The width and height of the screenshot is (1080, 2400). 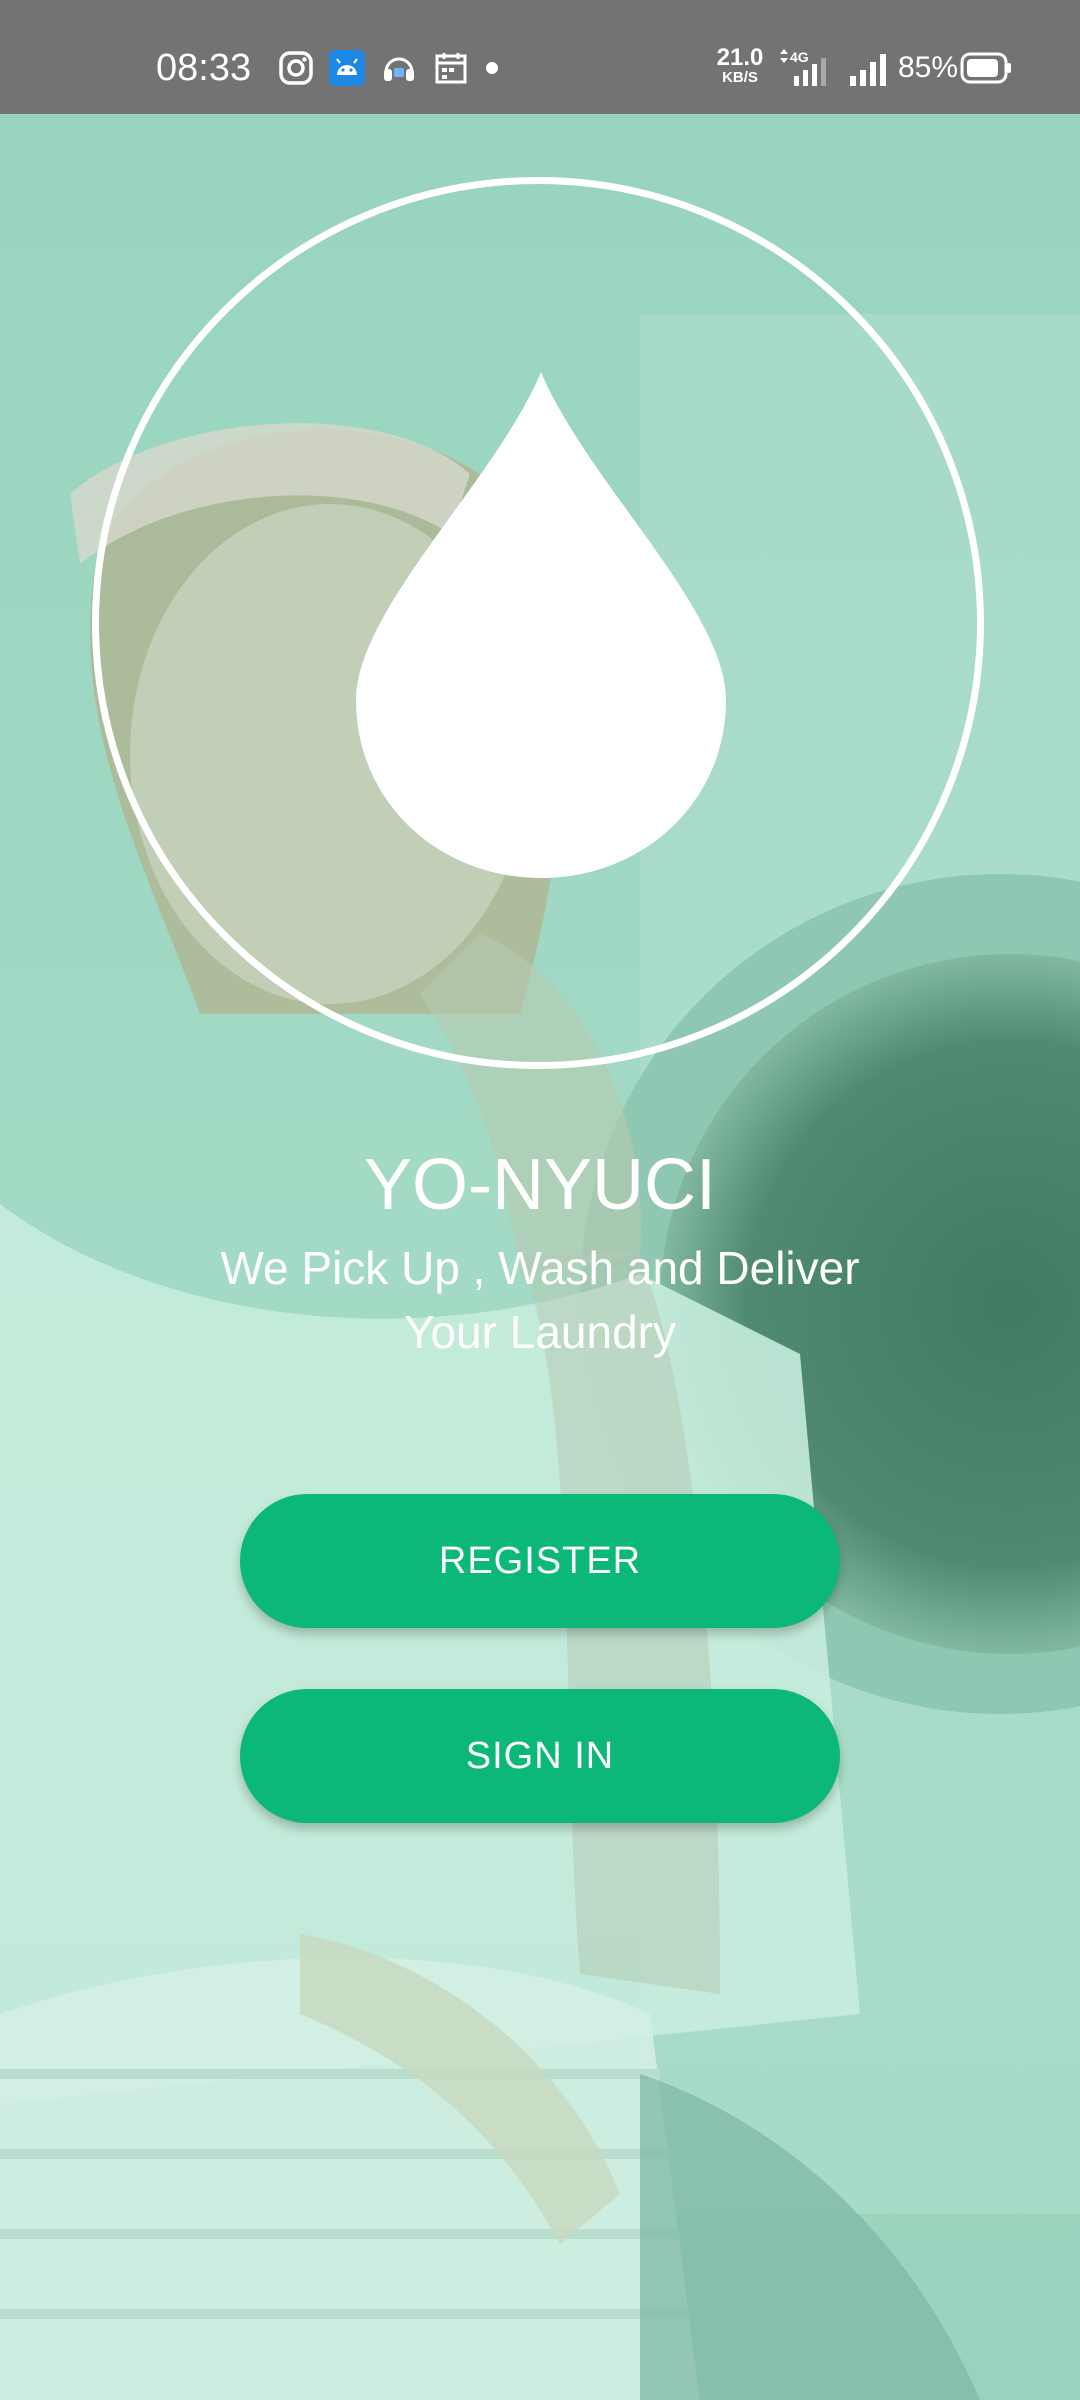 What do you see at coordinates (492, 68) in the screenshot?
I see `more-notifications-dot` at bounding box center [492, 68].